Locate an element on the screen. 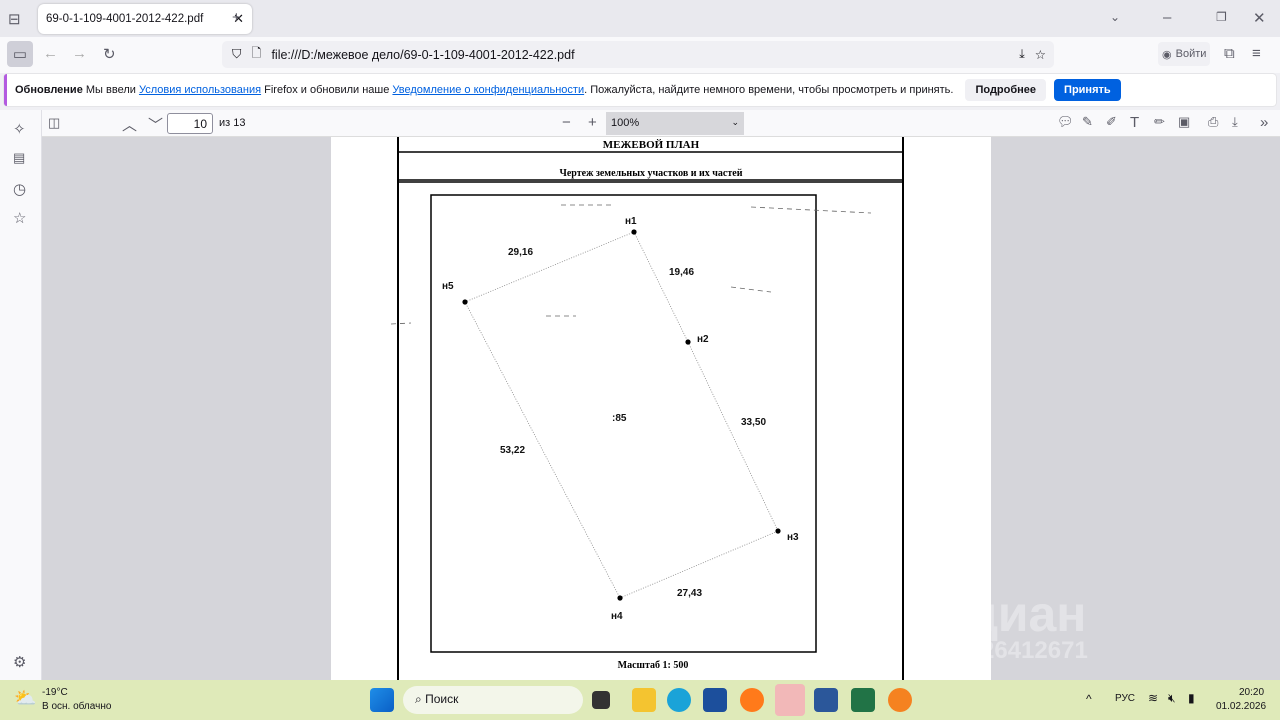 The image size is (1280, 720). draw-icon: ✏ is located at coordinates (1159, 122).